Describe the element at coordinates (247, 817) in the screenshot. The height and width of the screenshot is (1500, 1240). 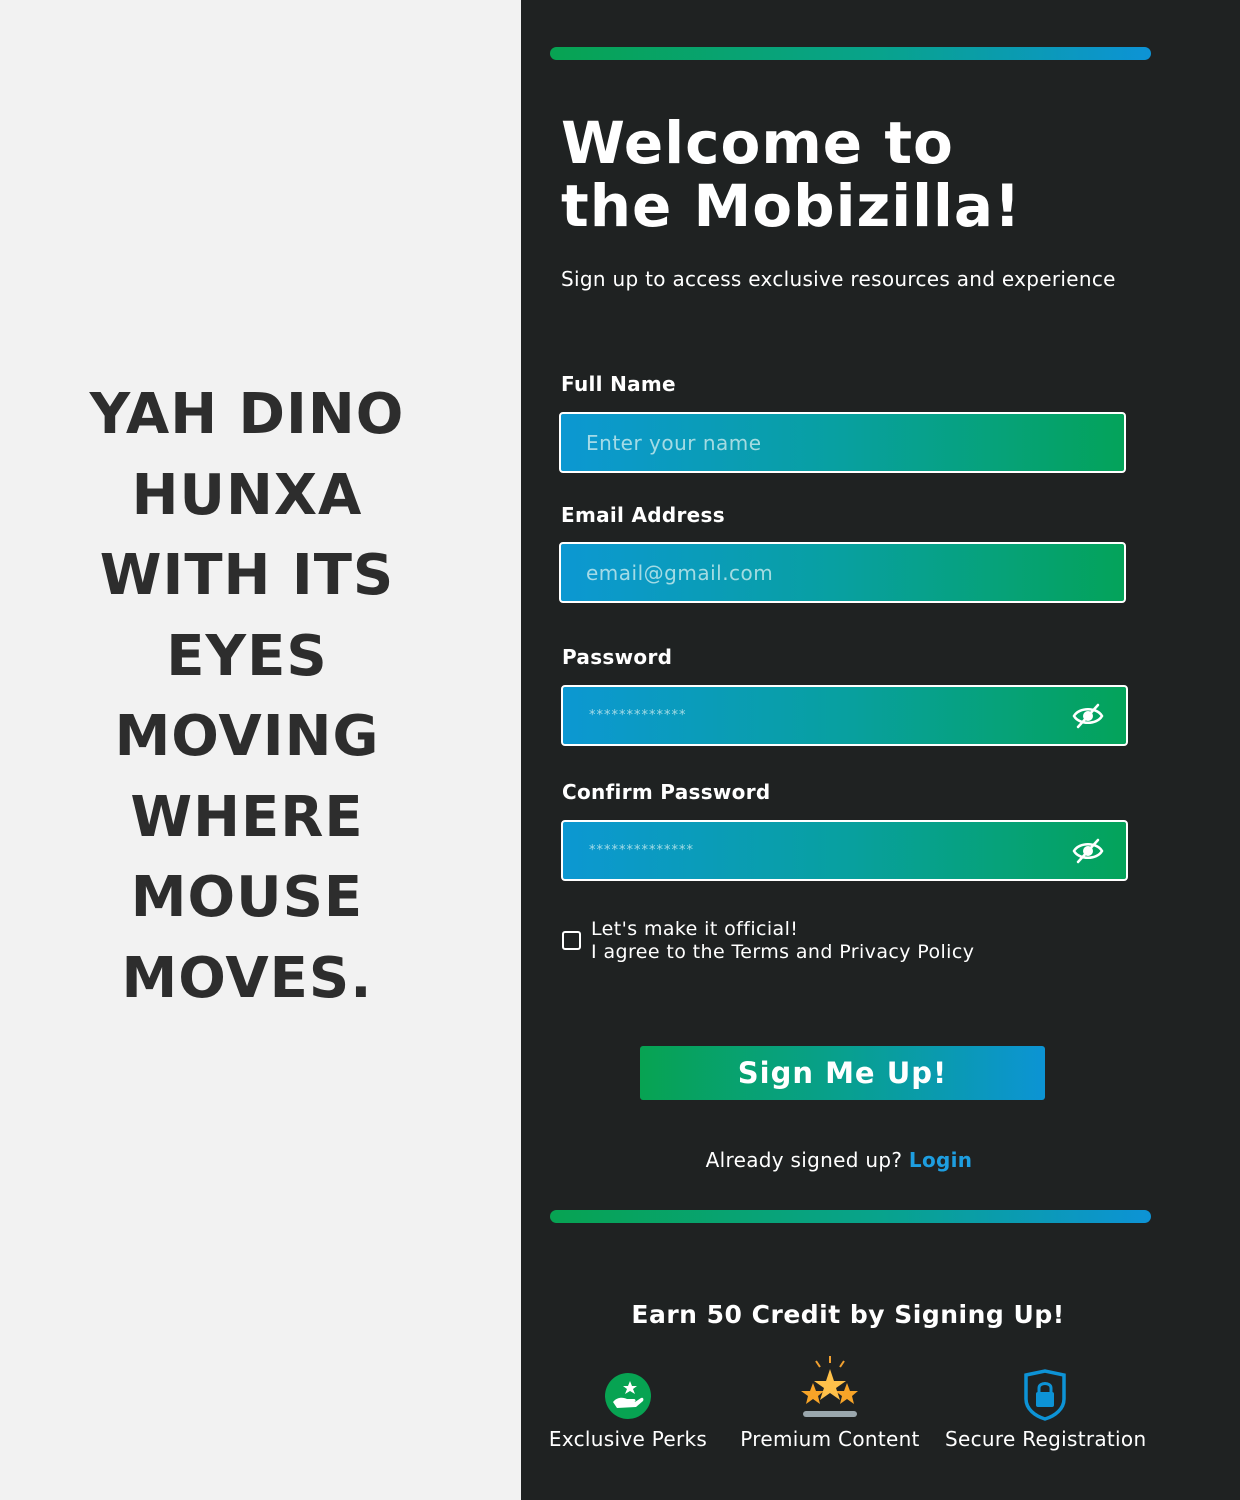
I see `tagline-line: WHERE` at that location.